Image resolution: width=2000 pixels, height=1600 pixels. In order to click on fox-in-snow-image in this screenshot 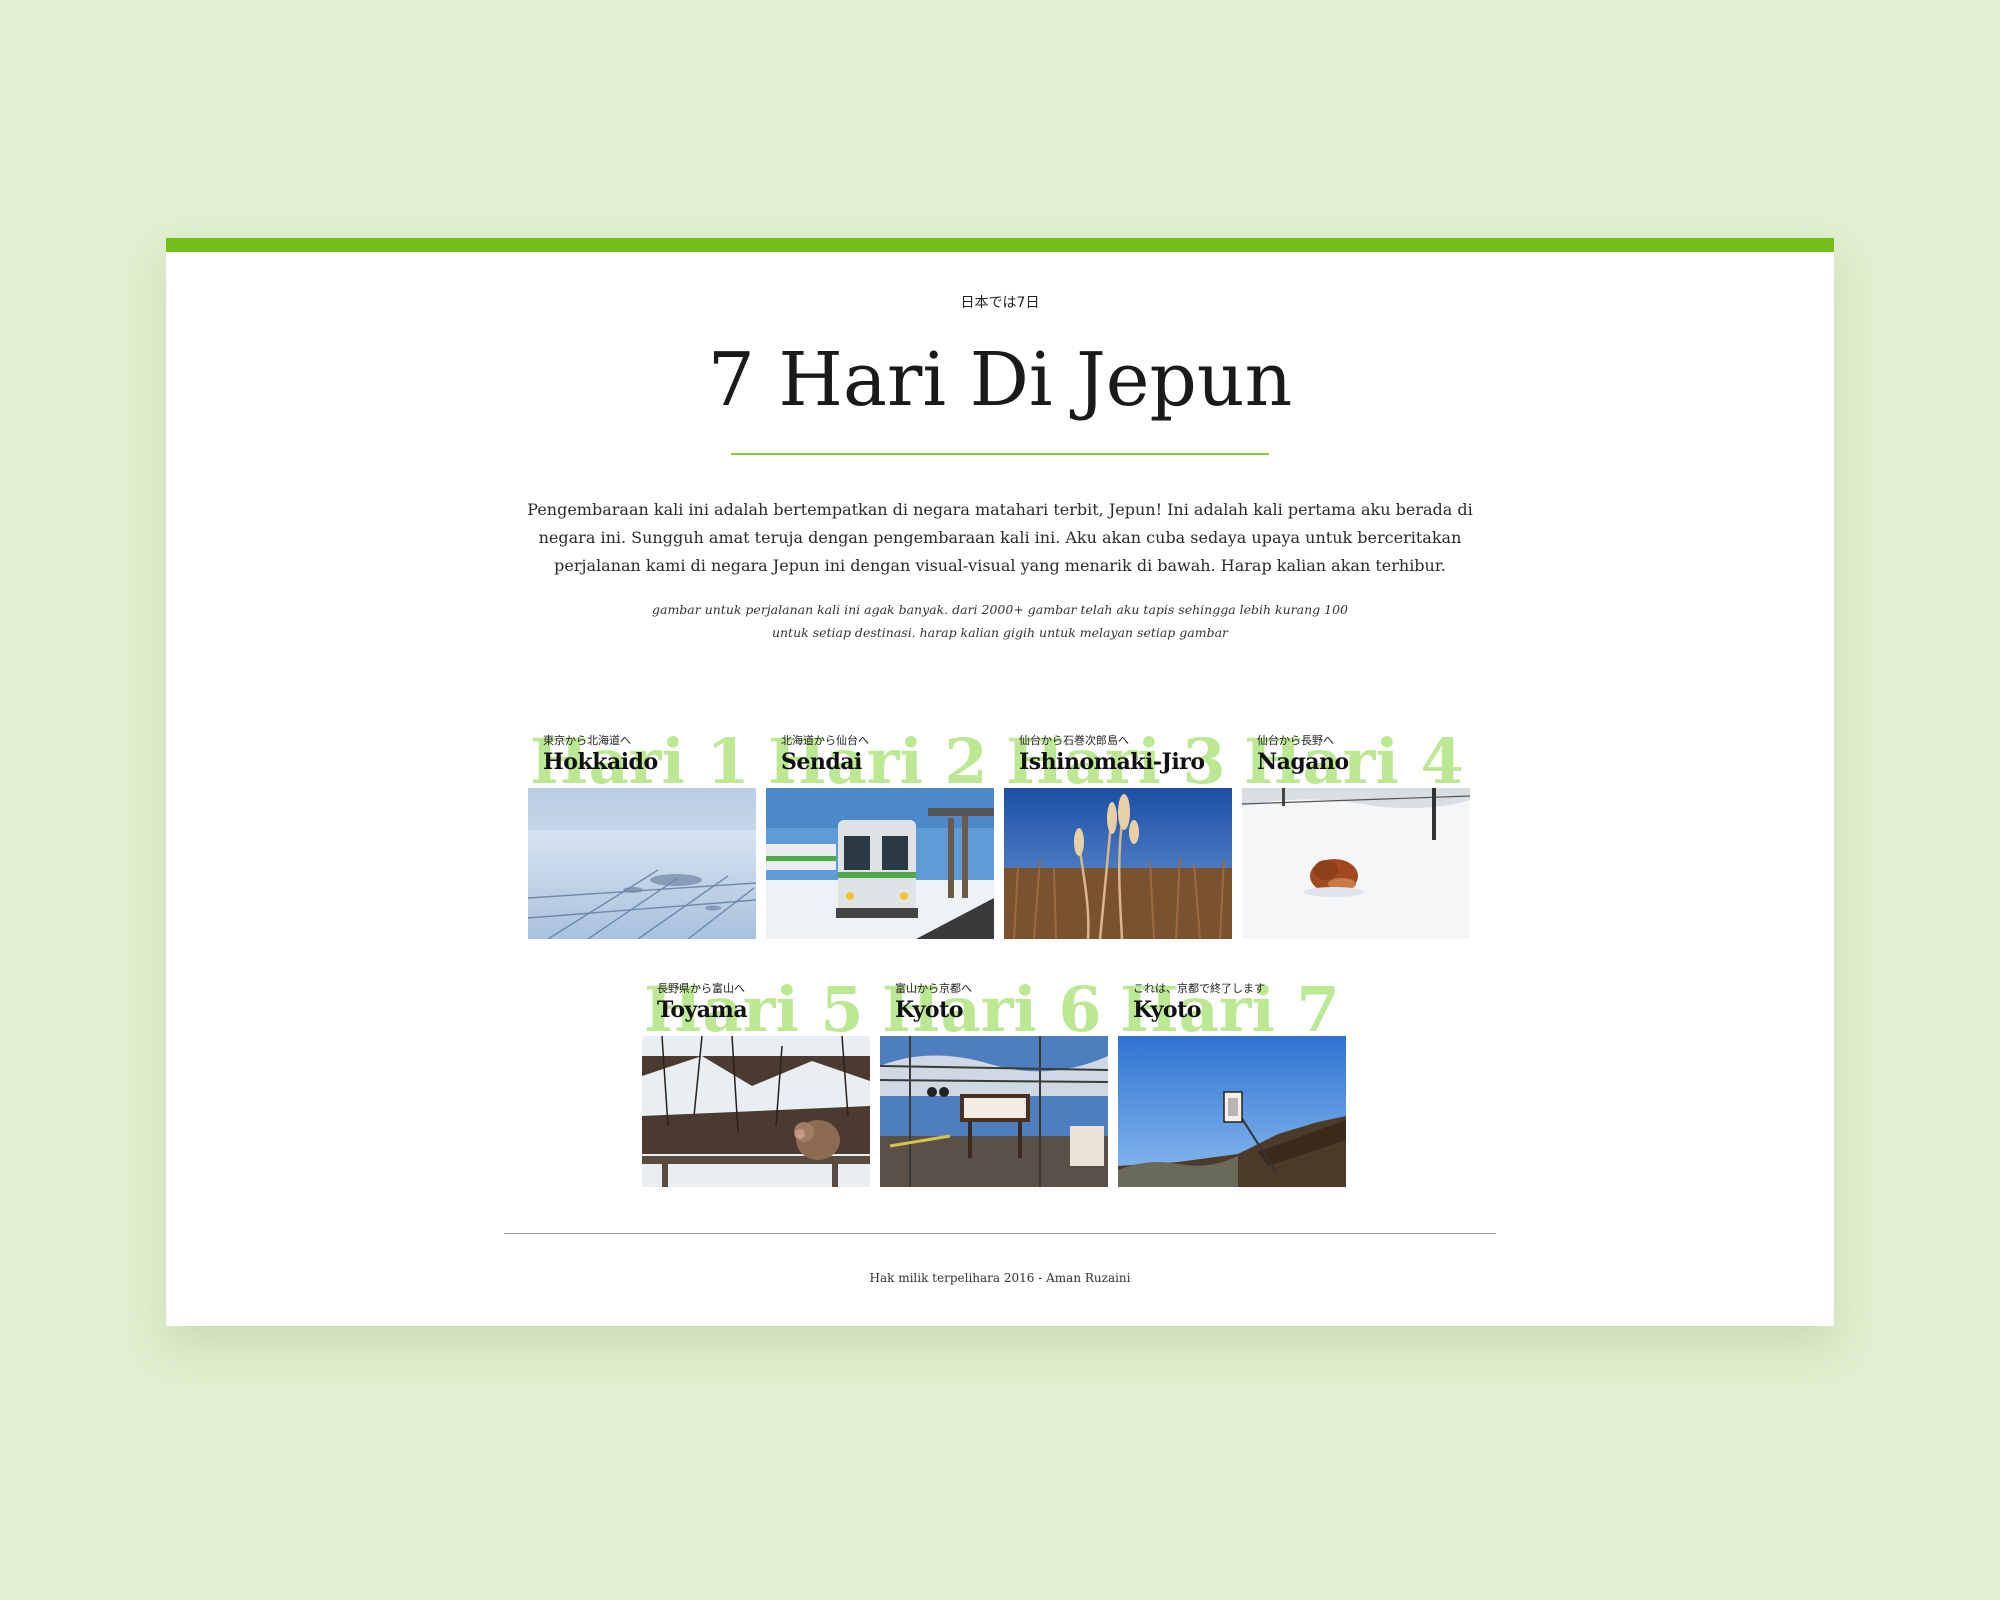, I will do `click(1356, 863)`.